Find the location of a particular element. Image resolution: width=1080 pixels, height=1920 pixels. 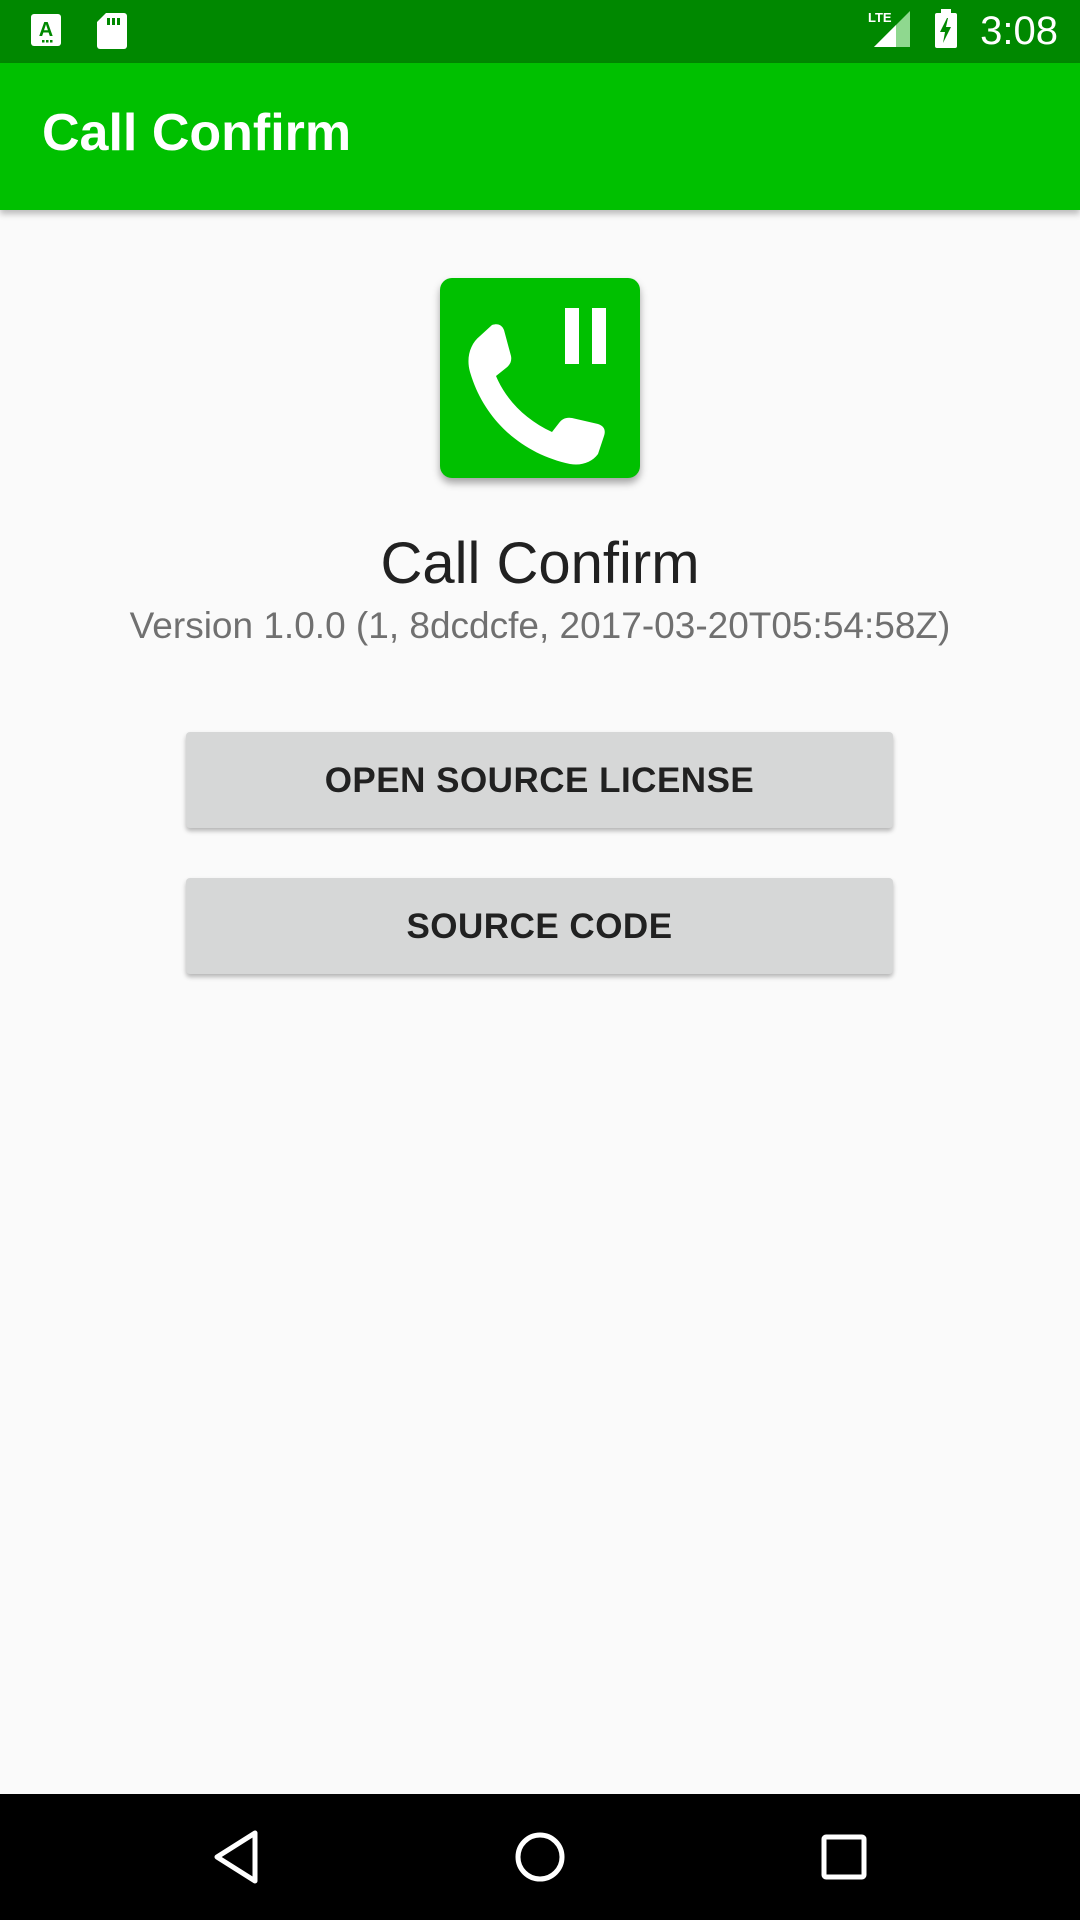

recents-icon is located at coordinates (844, 1857).